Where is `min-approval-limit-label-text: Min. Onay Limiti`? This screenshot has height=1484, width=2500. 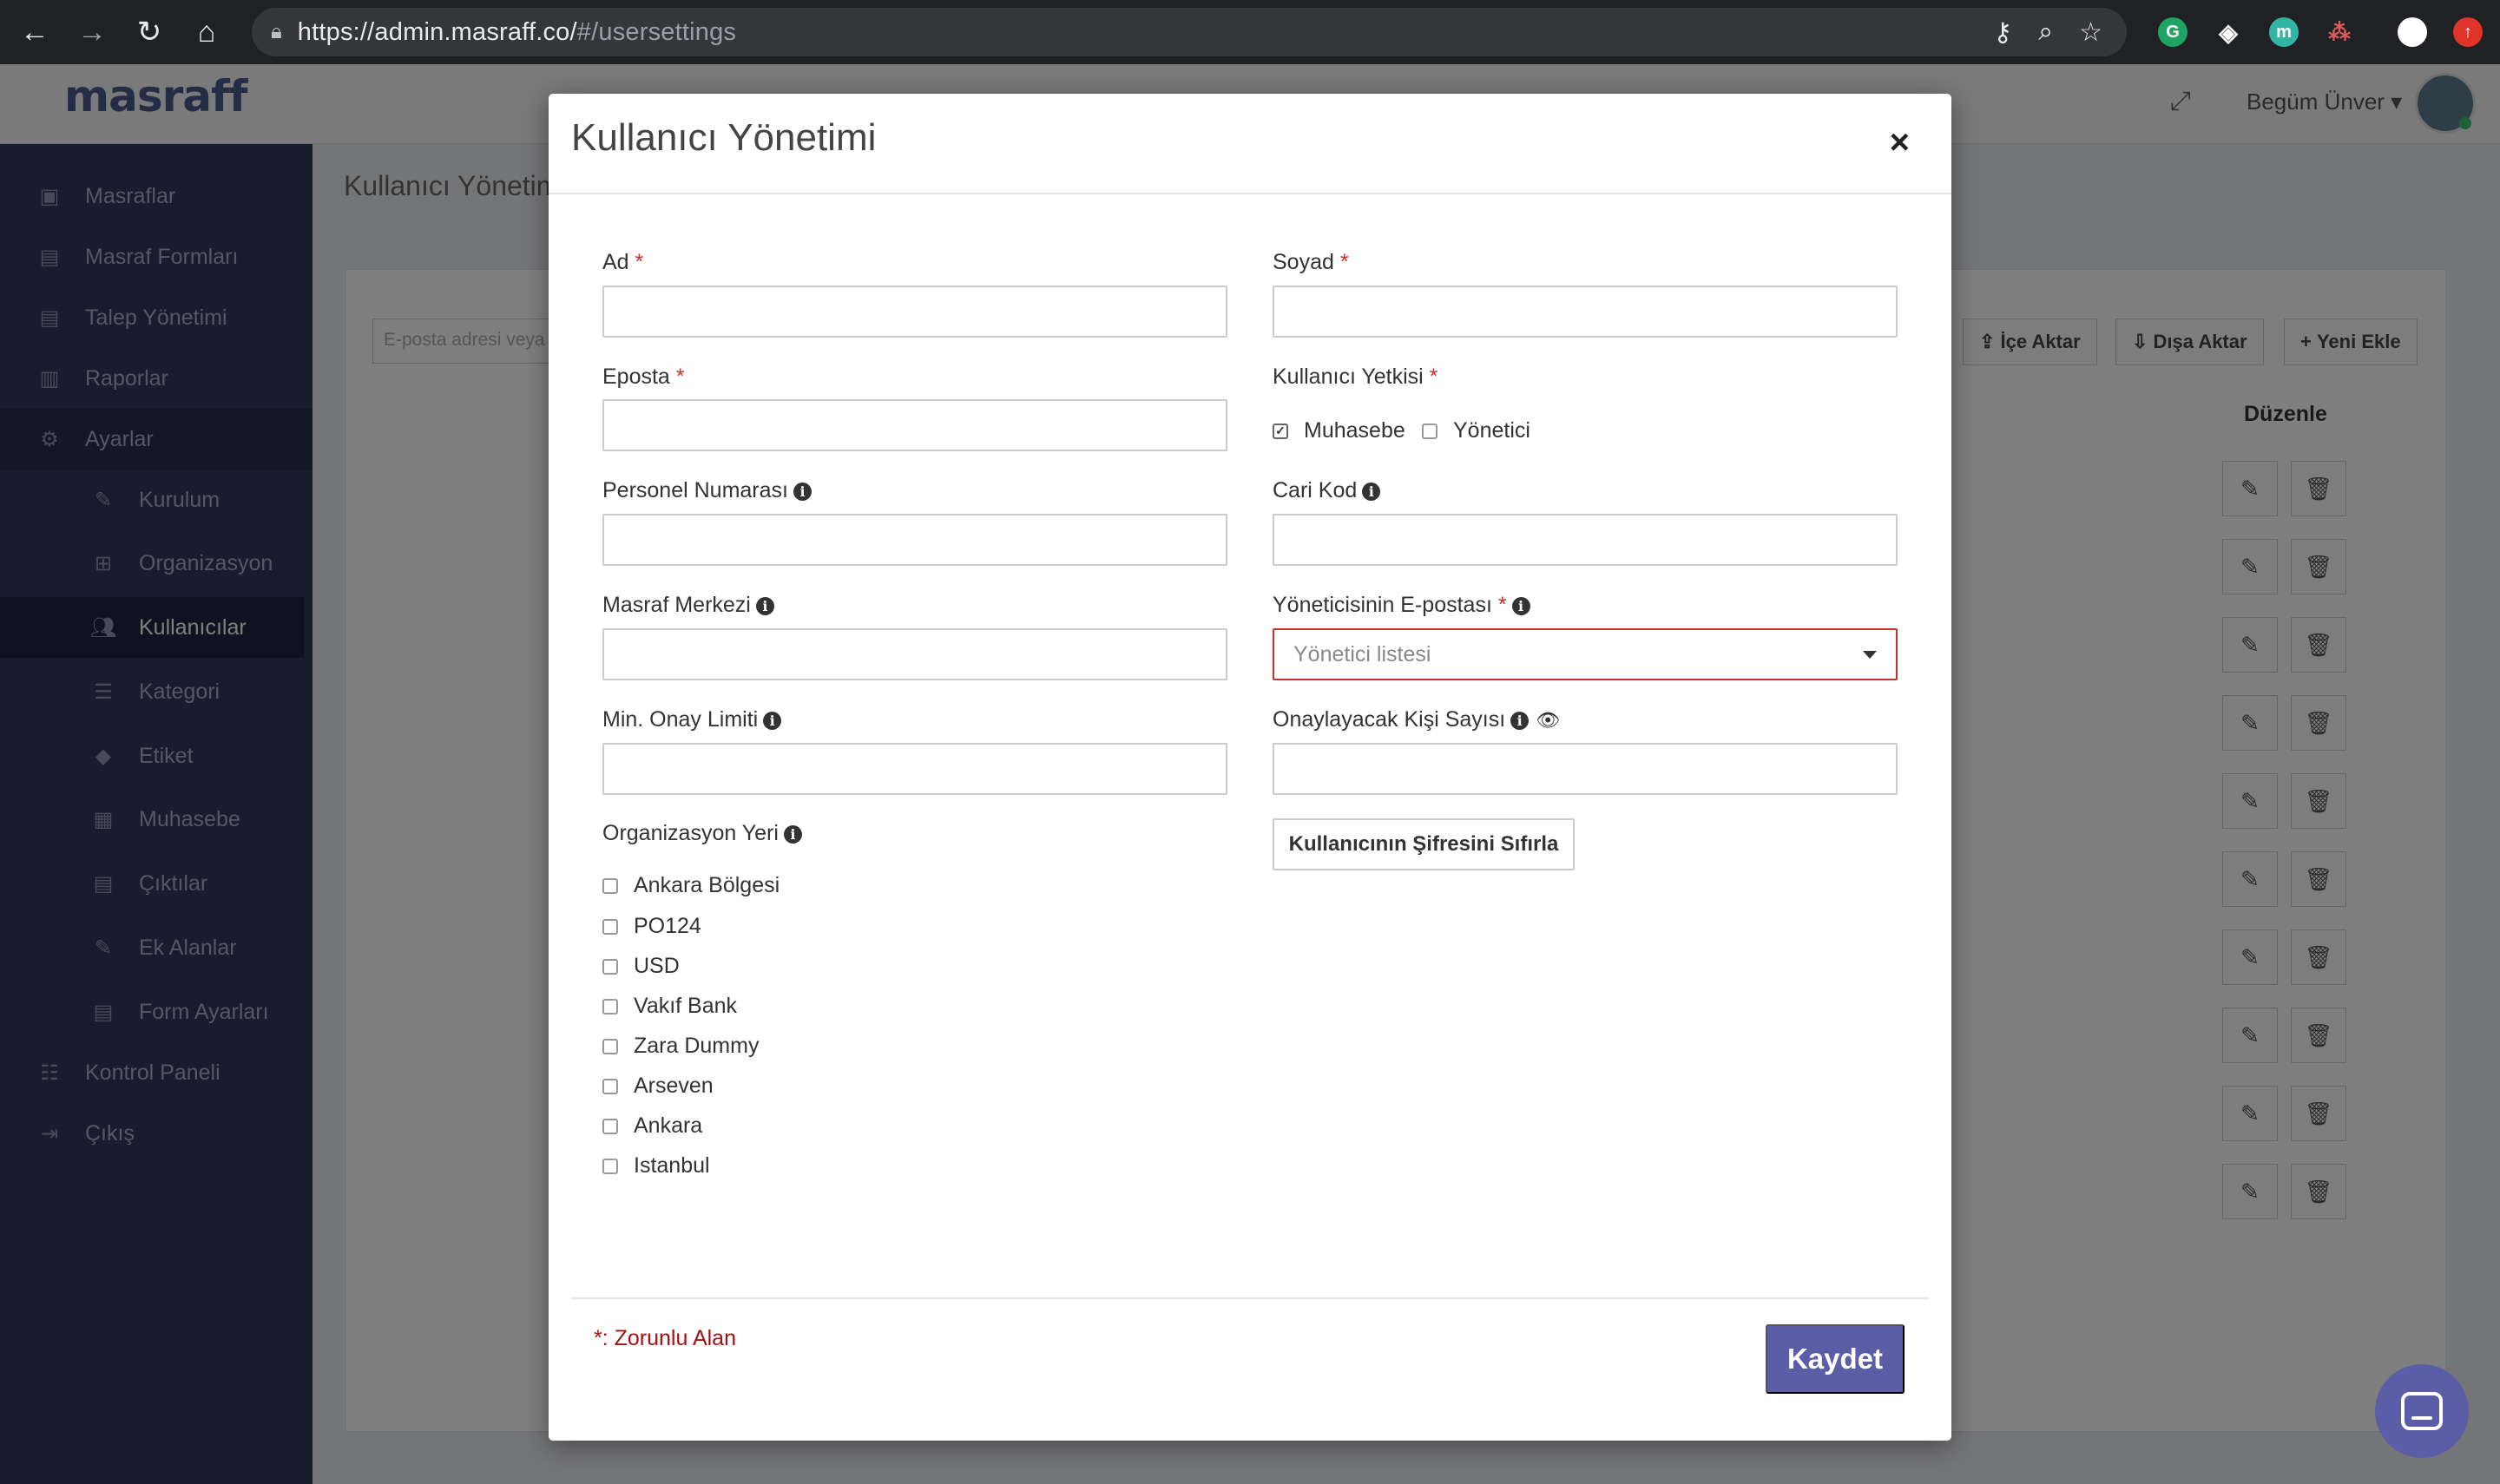 min-approval-limit-label-text: Min. Onay Limiti is located at coordinates (680, 719).